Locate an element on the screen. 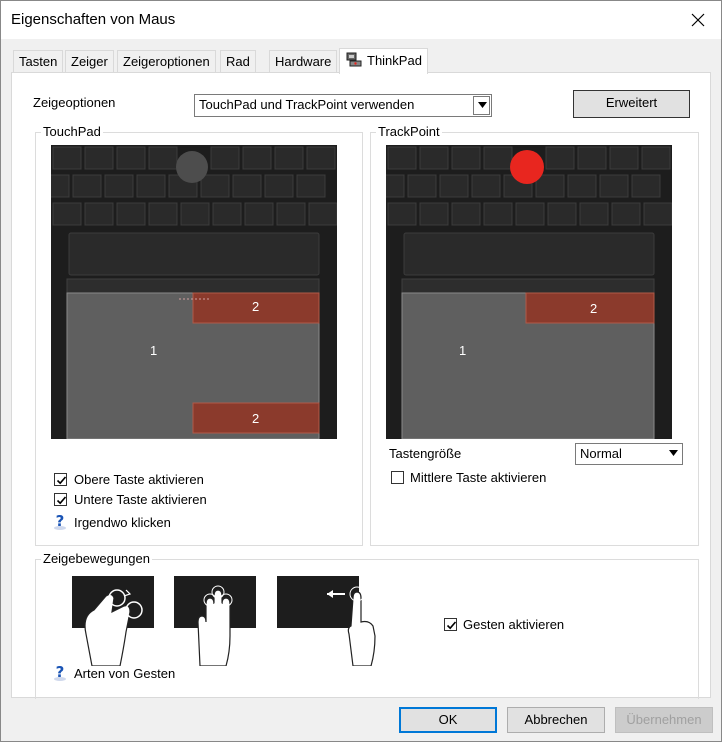 This screenshot has width=722, height=742. button-size-value: Normal is located at coordinates (601, 453).